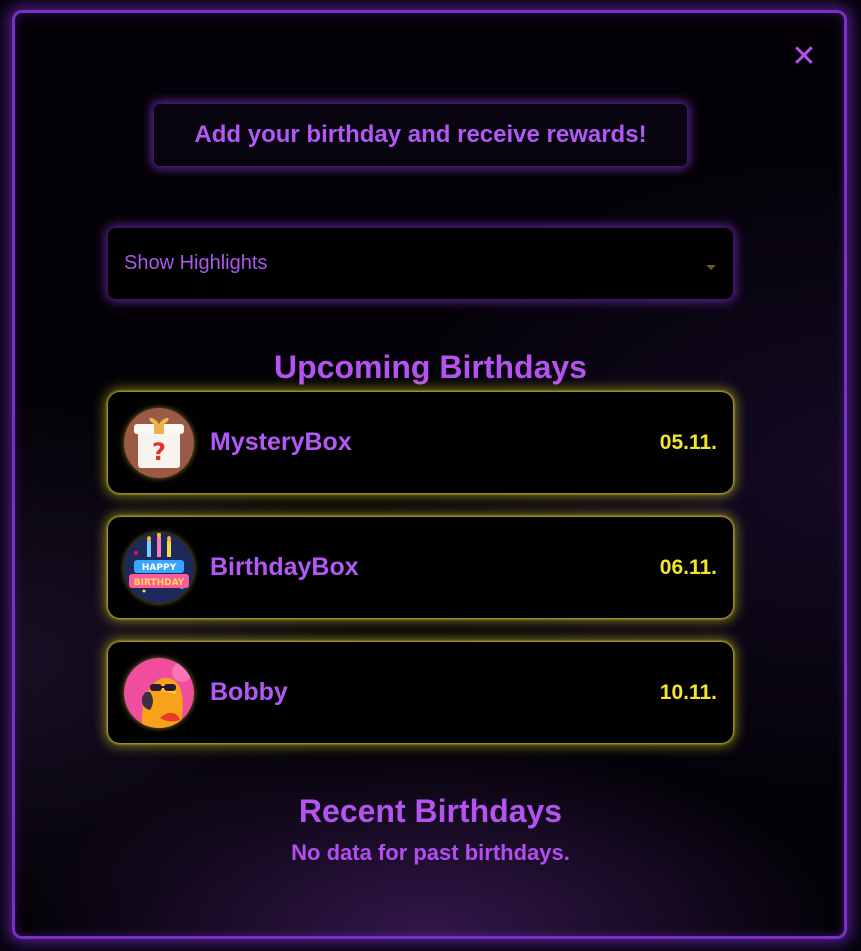 This screenshot has width=861, height=951. What do you see at coordinates (688, 567) in the screenshot?
I see `list-item-date: 06.11.` at bounding box center [688, 567].